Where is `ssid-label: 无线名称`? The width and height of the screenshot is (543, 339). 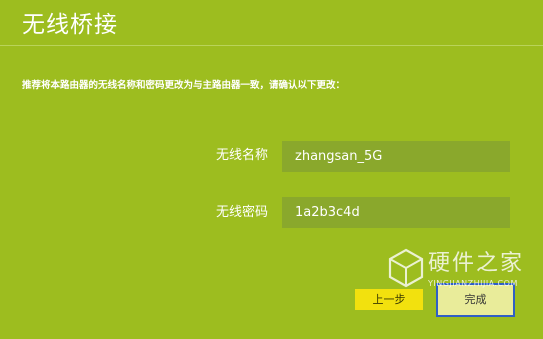 ssid-label: 无线名称 is located at coordinates (241, 155).